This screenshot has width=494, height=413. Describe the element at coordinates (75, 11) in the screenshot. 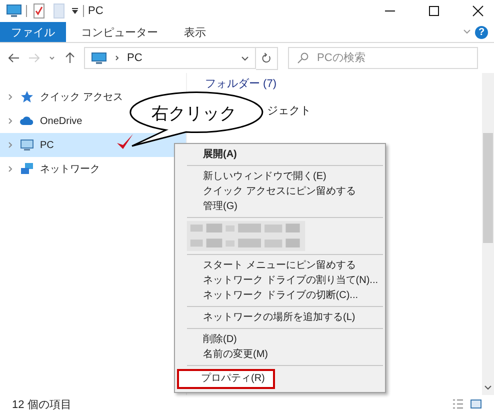

I see `dropdown-icon` at that location.